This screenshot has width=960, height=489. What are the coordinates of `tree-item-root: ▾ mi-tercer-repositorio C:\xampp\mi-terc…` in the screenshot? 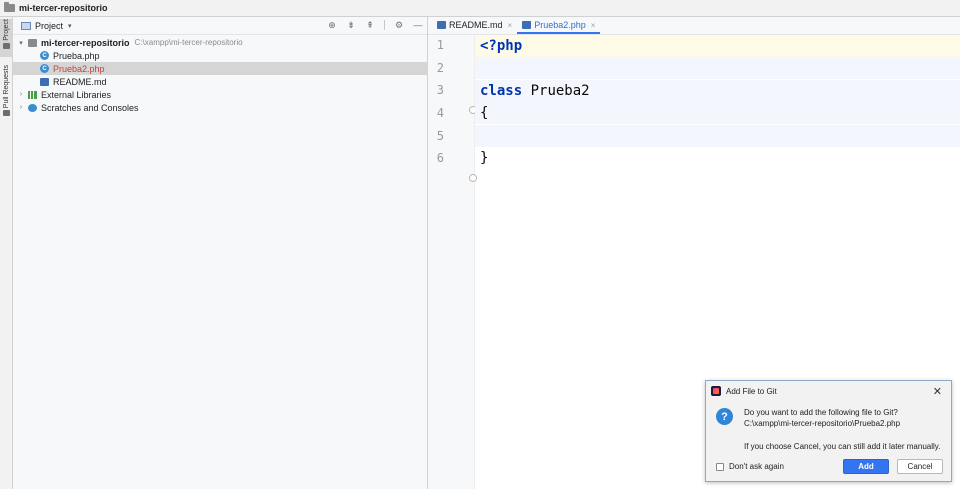 It's located at (220, 42).